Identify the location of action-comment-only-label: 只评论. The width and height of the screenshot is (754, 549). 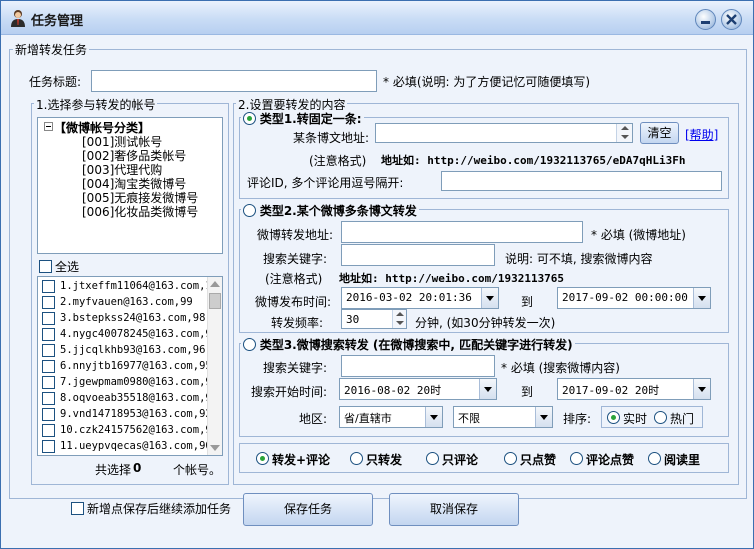
(460, 459).